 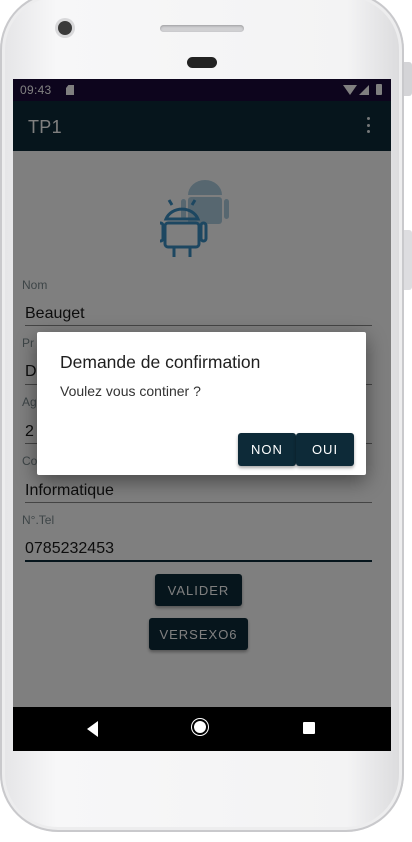 I want to click on dialog-title: Demande de confirmation, so click(x=160, y=362).